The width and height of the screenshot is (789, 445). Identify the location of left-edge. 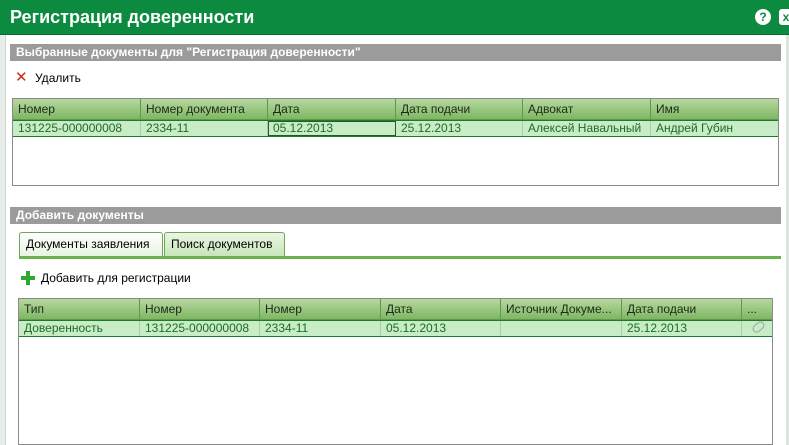
(3, 240).